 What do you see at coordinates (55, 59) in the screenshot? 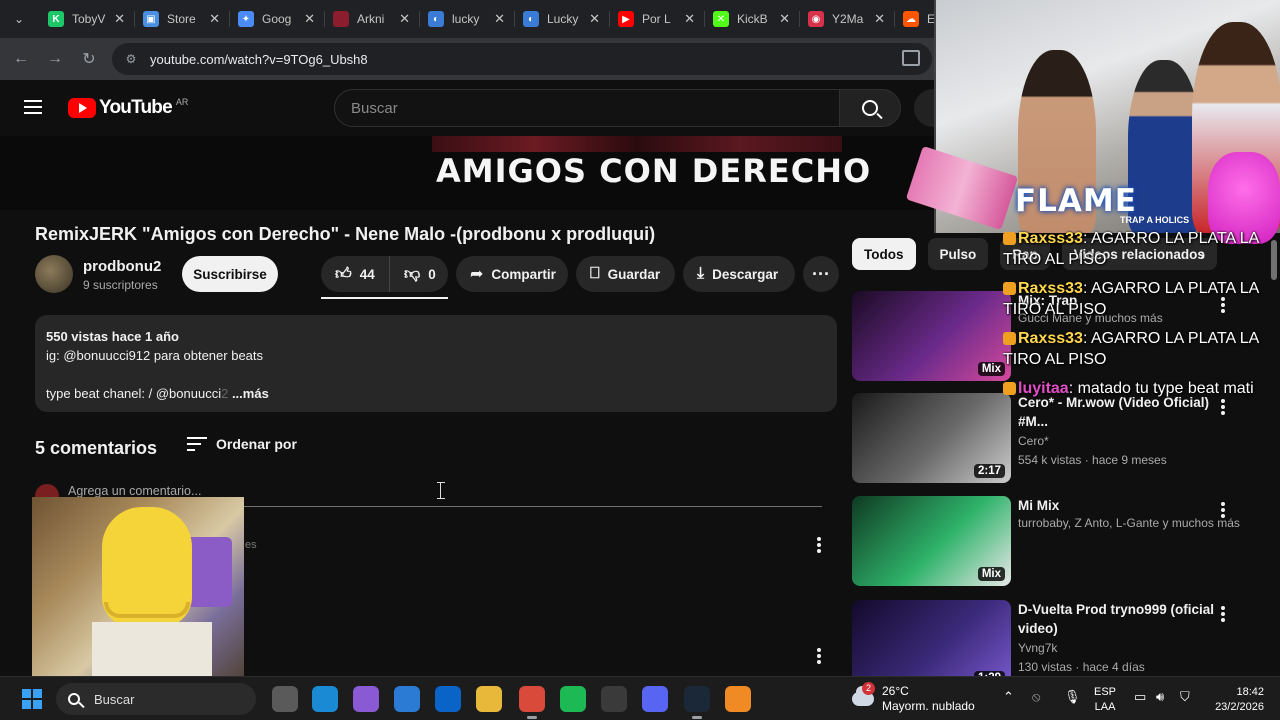
I see `forward-arrow-icon: →` at bounding box center [55, 59].